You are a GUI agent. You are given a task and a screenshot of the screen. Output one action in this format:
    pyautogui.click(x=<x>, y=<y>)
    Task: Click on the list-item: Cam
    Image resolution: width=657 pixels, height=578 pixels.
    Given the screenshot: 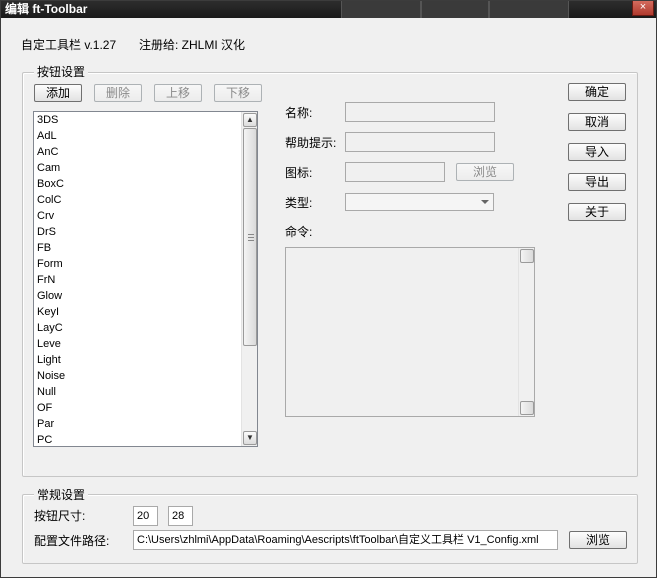 What is the action you would take?
    pyautogui.click(x=138, y=168)
    